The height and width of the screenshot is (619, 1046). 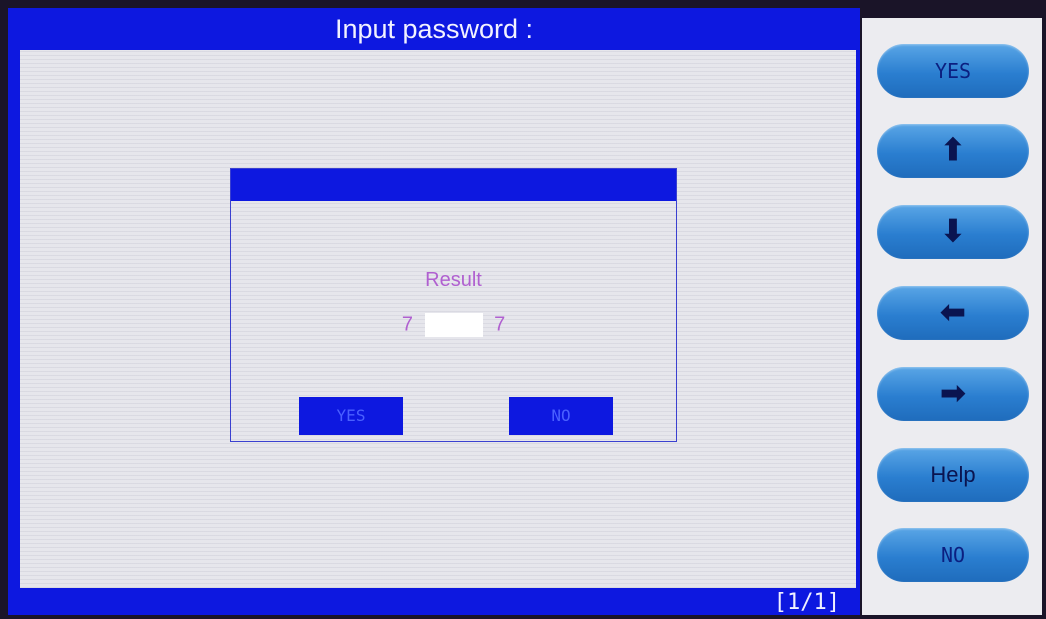 What do you see at coordinates (453, 185) in the screenshot?
I see `dialog-titlebar` at bounding box center [453, 185].